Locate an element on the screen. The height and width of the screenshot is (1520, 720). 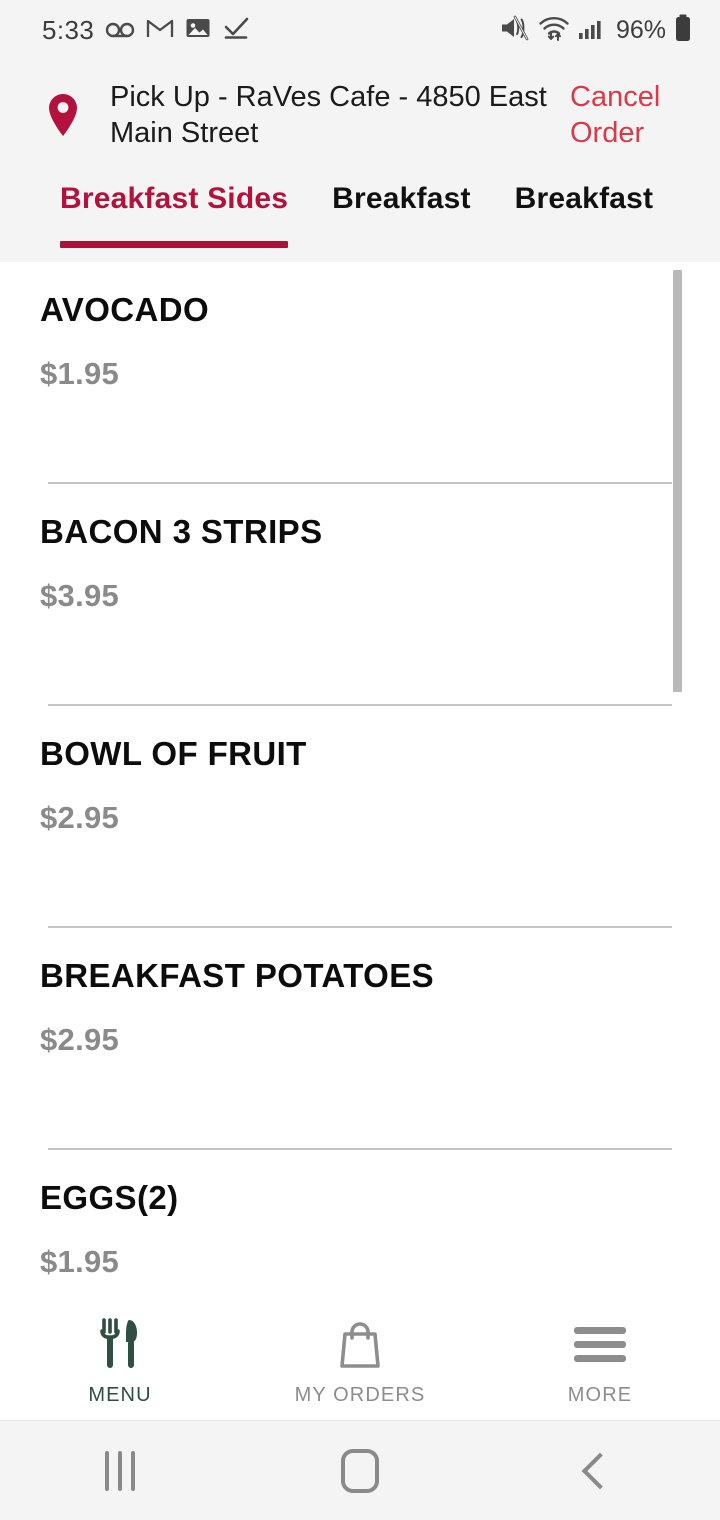
status-bar: 5:33 96% is located at coordinates (360, 30).